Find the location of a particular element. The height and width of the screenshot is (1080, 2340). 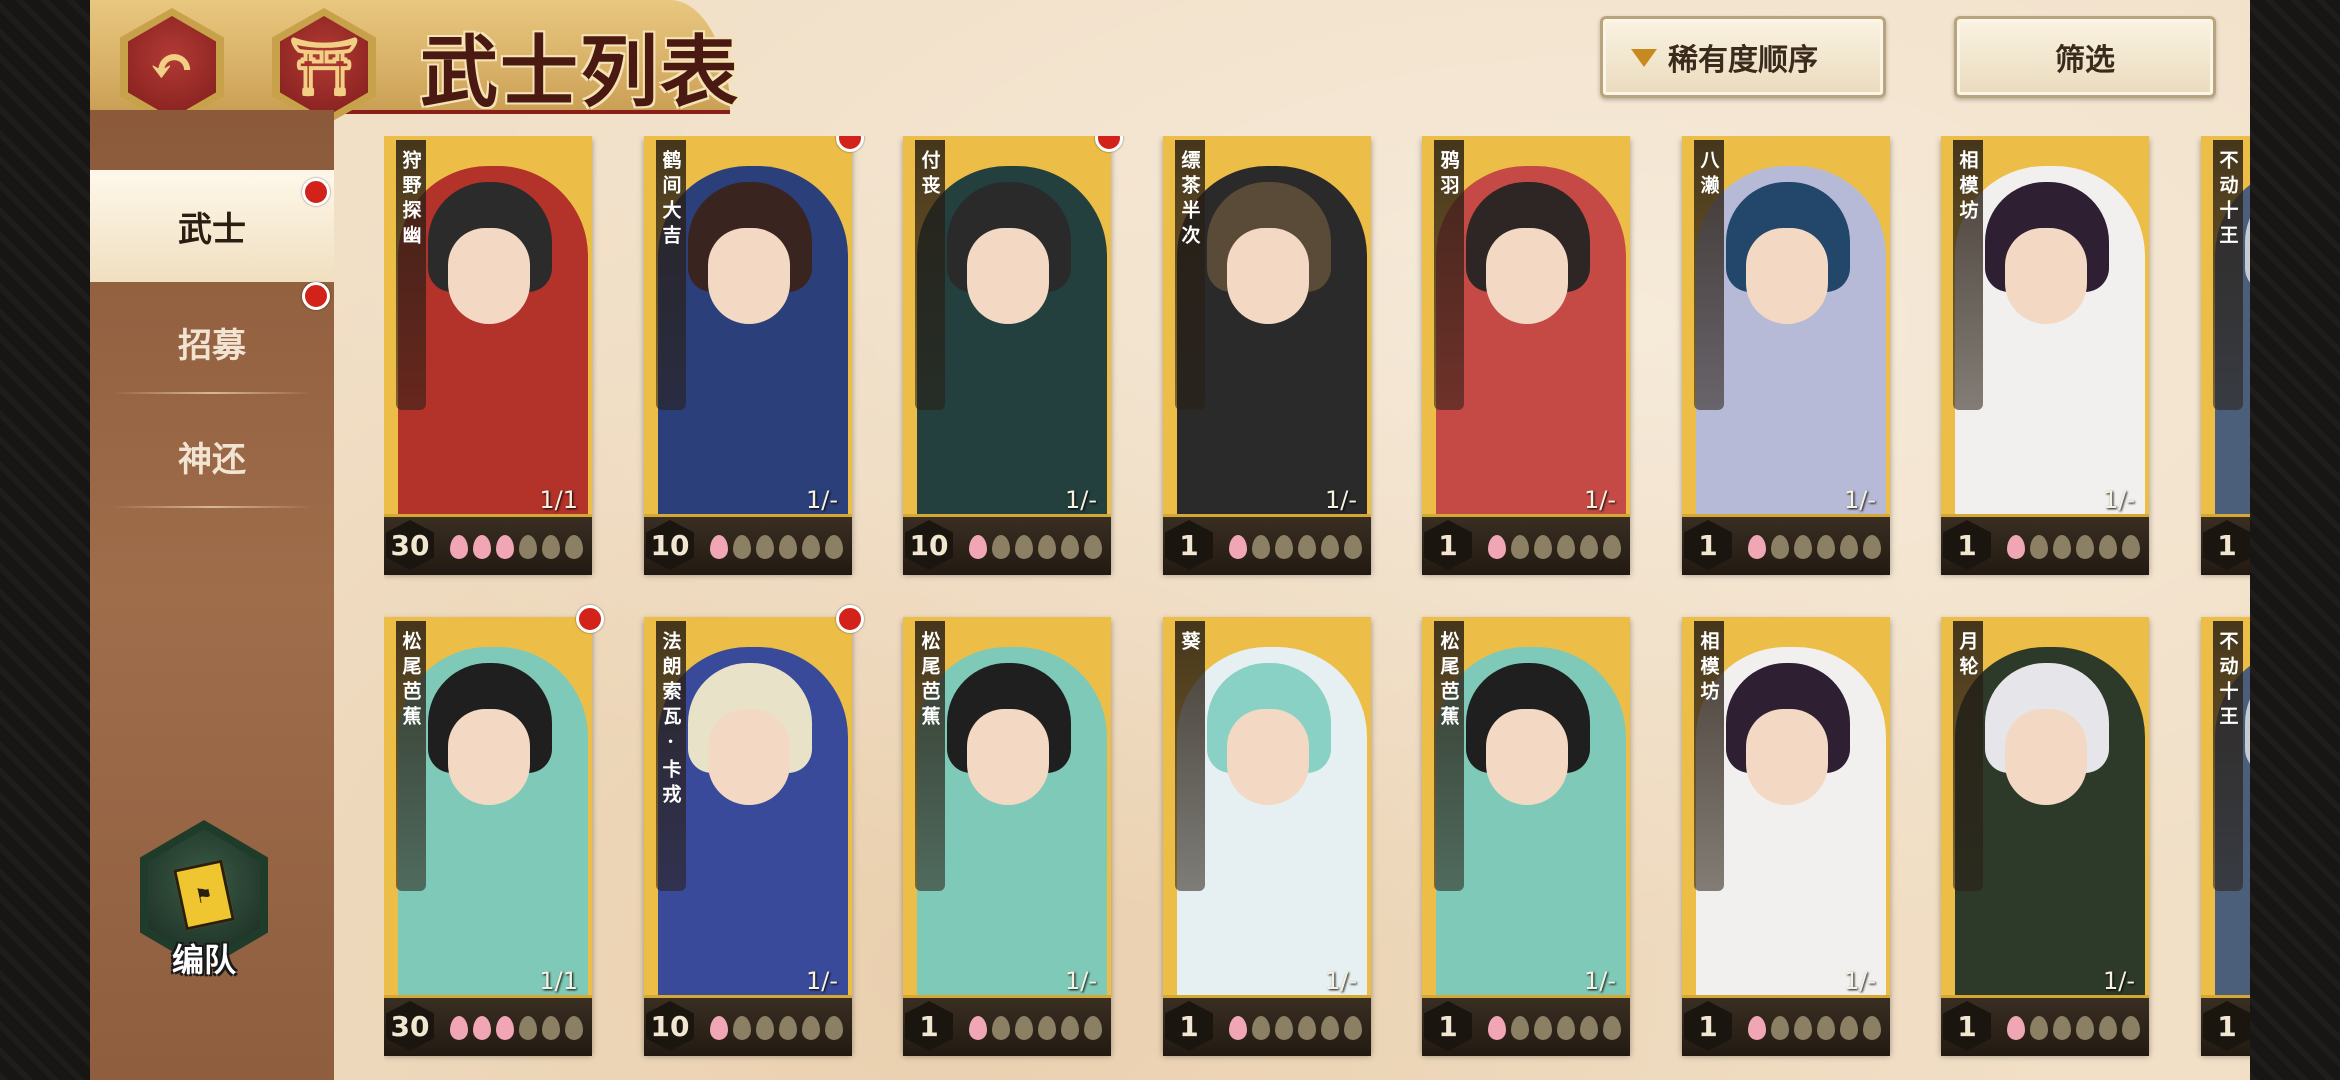

character-portrait: 松尾芭蕉 1/1 is located at coordinates (488, 806).